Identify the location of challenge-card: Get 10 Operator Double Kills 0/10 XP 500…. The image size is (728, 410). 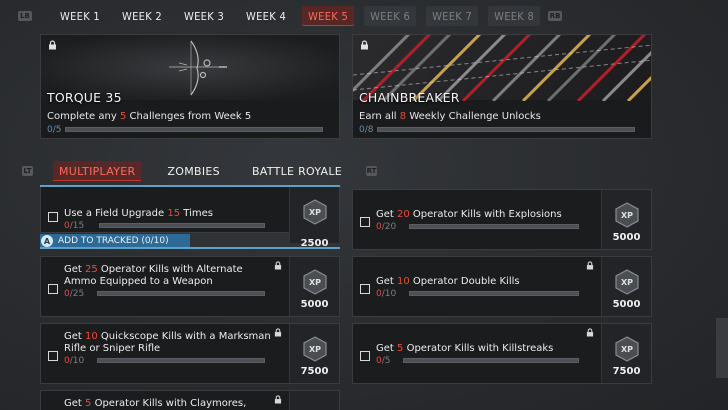
(502, 286).